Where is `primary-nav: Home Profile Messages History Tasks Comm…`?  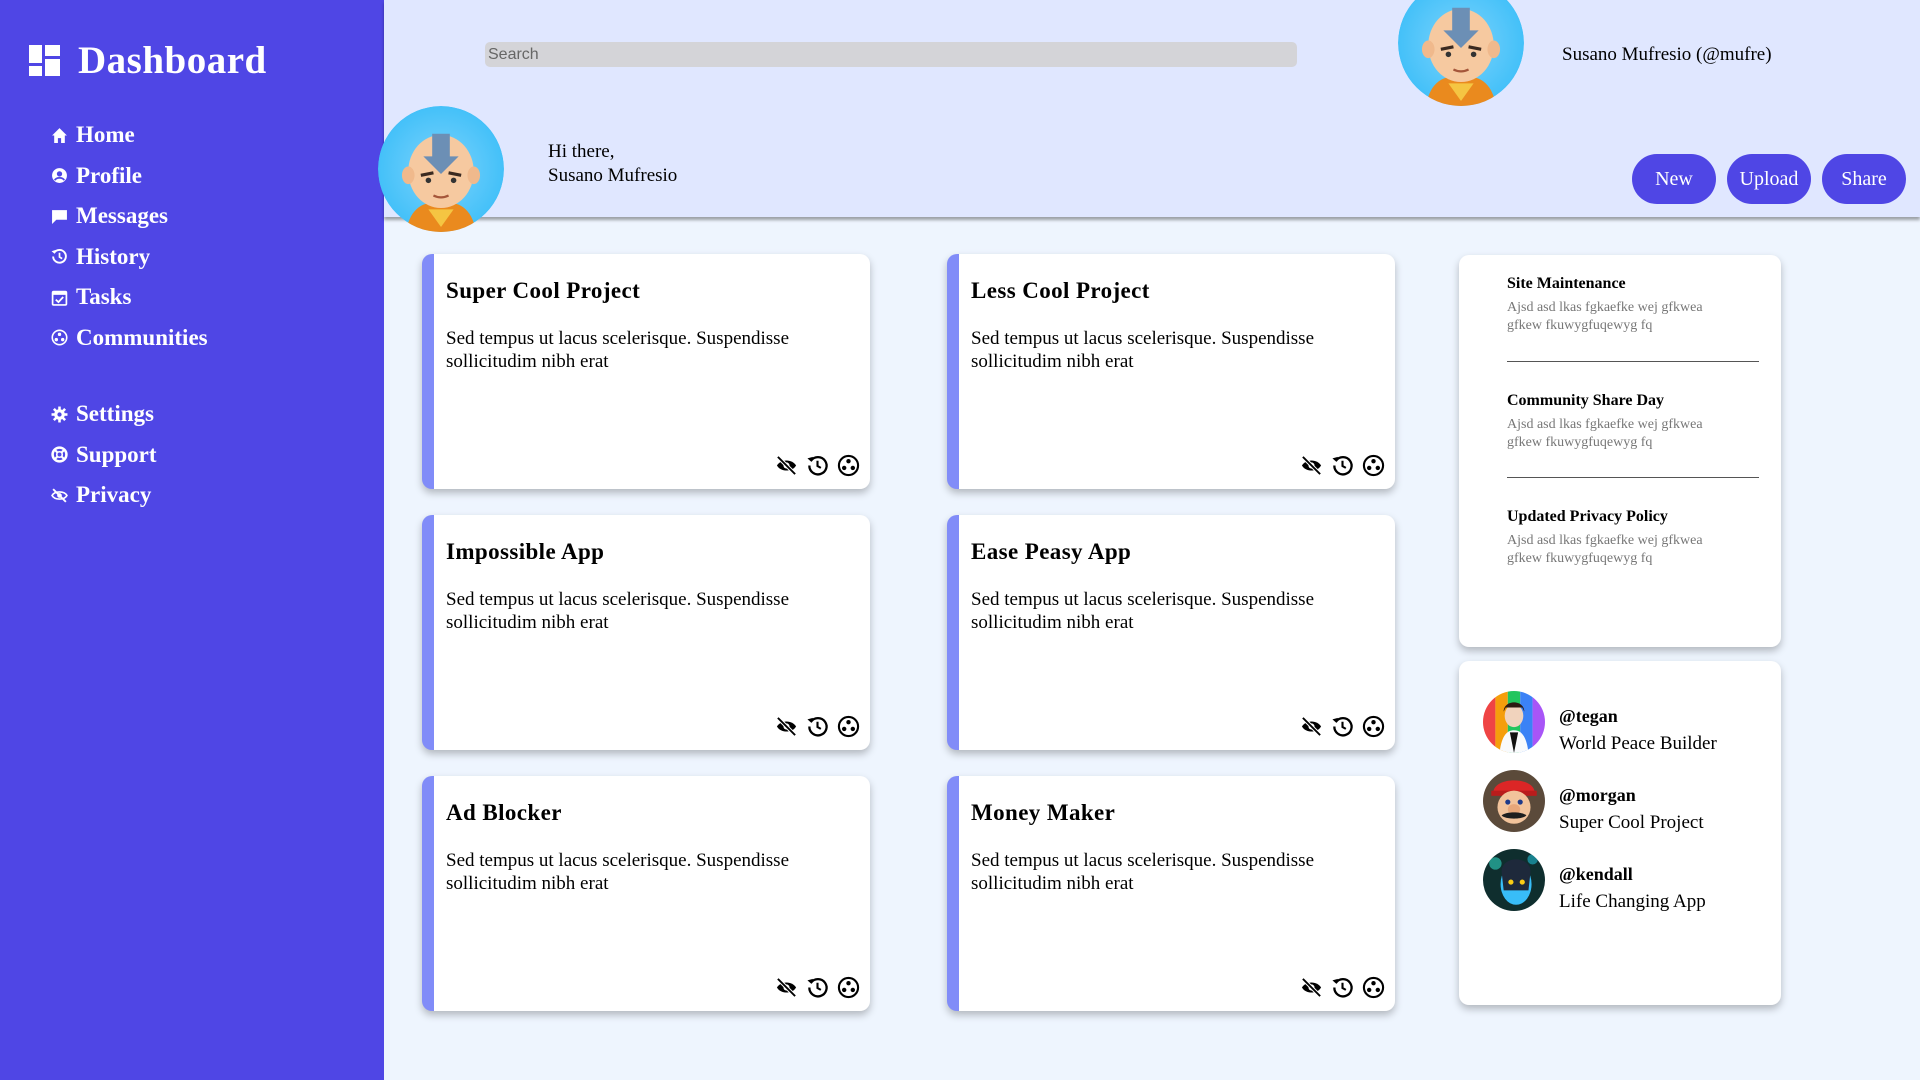
primary-nav: Home Profile Messages History Tasks Comm… is located at coordinates (129, 236).